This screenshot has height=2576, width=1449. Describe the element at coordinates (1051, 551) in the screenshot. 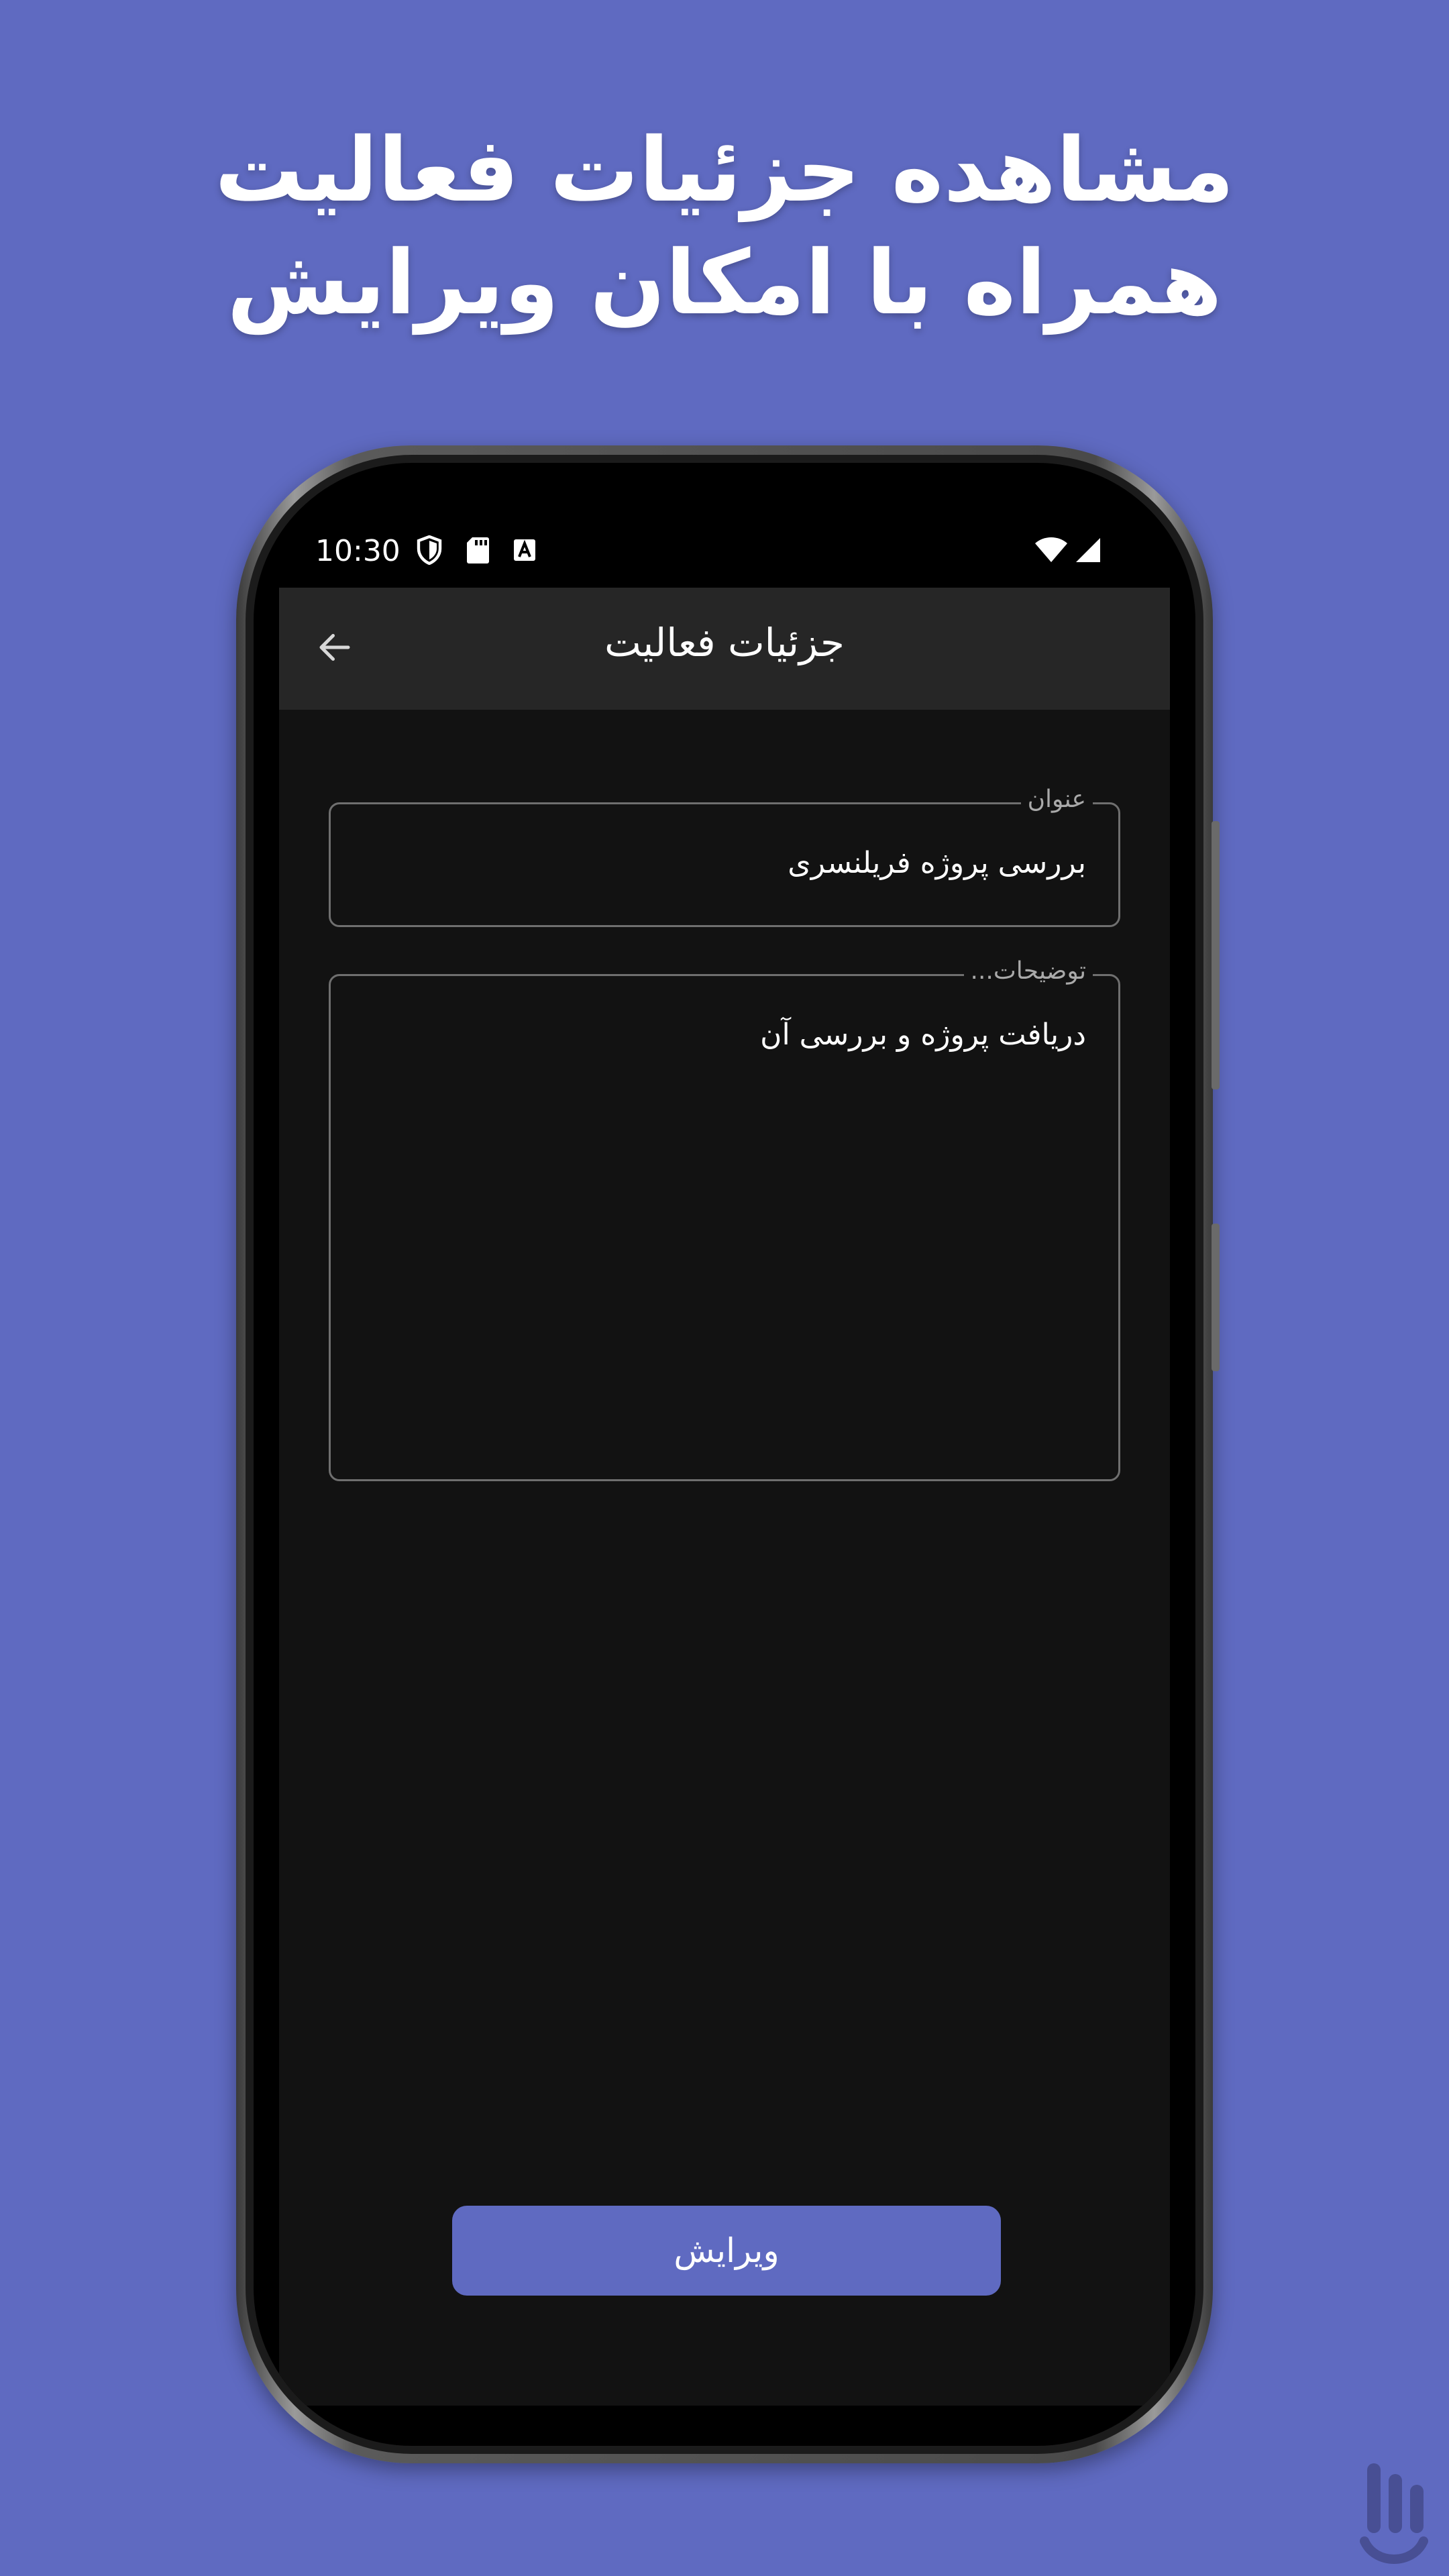

I see `wifi-icon` at that location.